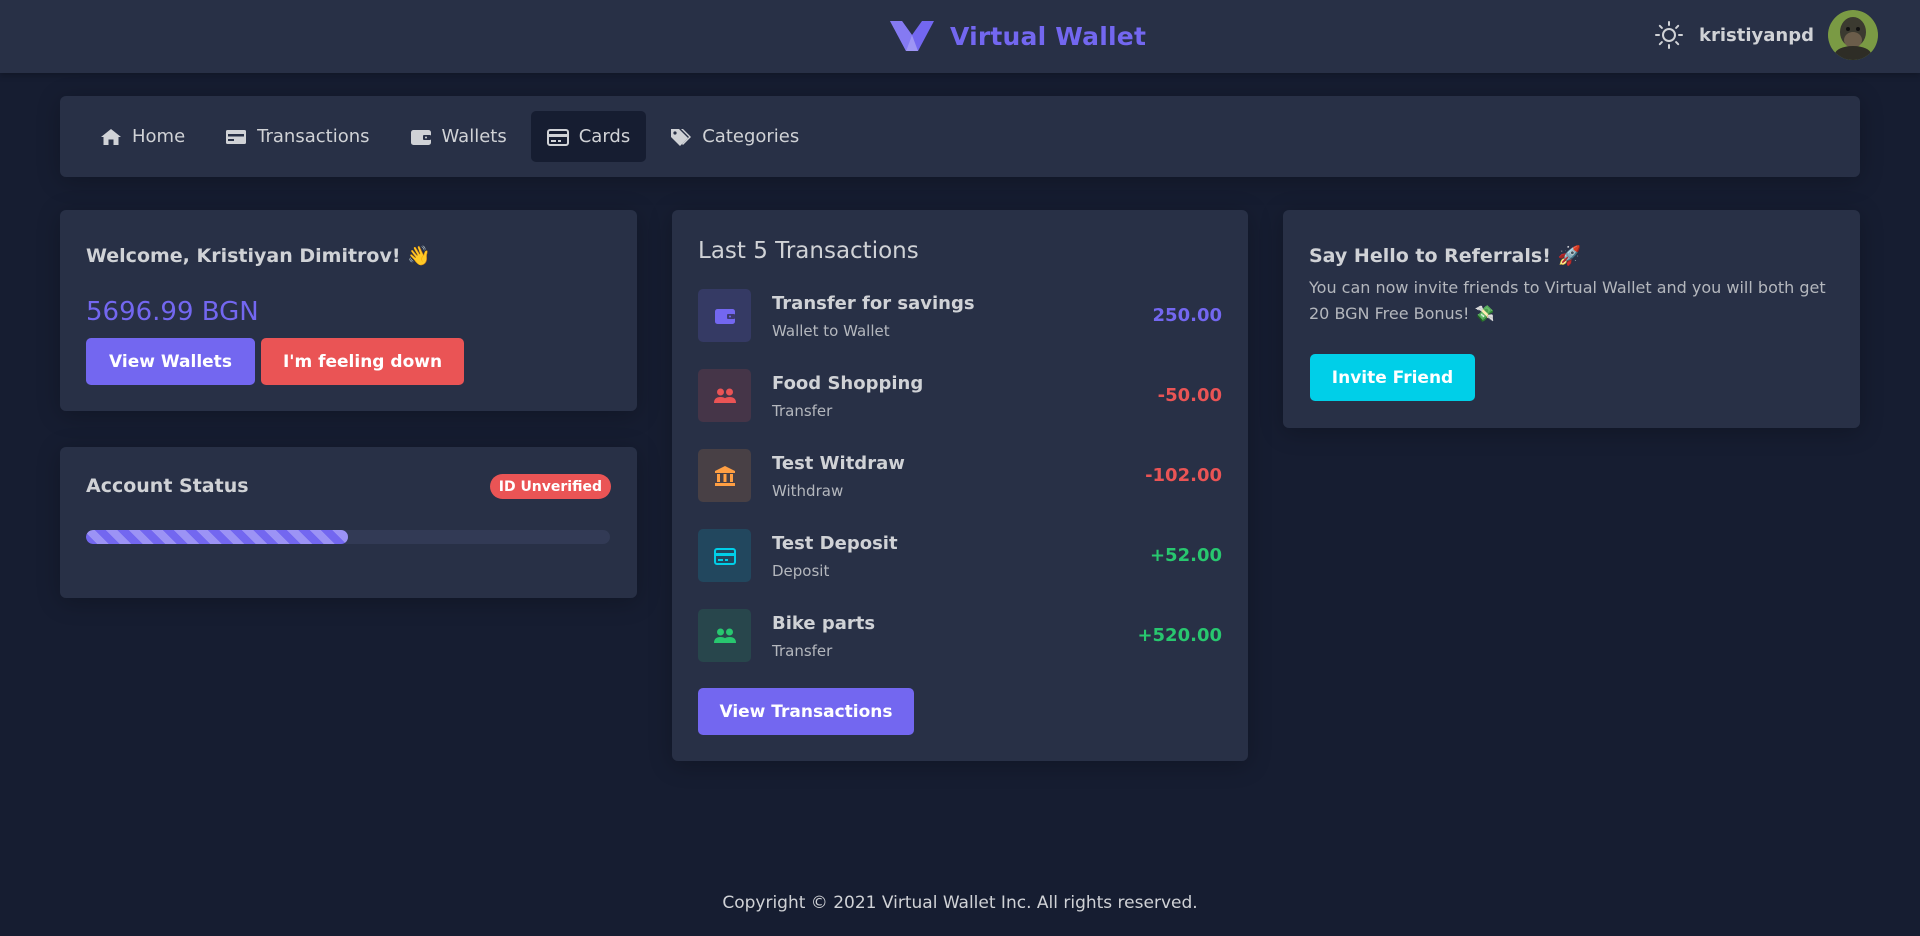  What do you see at coordinates (1187, 315) in the screenshot?
I see `transaction-amount: 250.00` at bounding box center [1187, 315].